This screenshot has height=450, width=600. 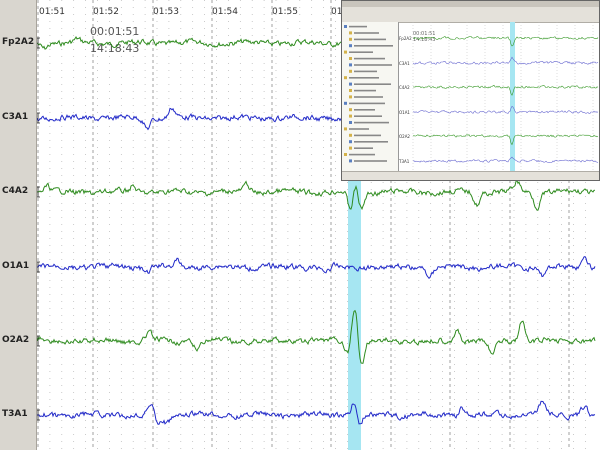 I want to click on overview-event-marker, so click(x=512, y=98).